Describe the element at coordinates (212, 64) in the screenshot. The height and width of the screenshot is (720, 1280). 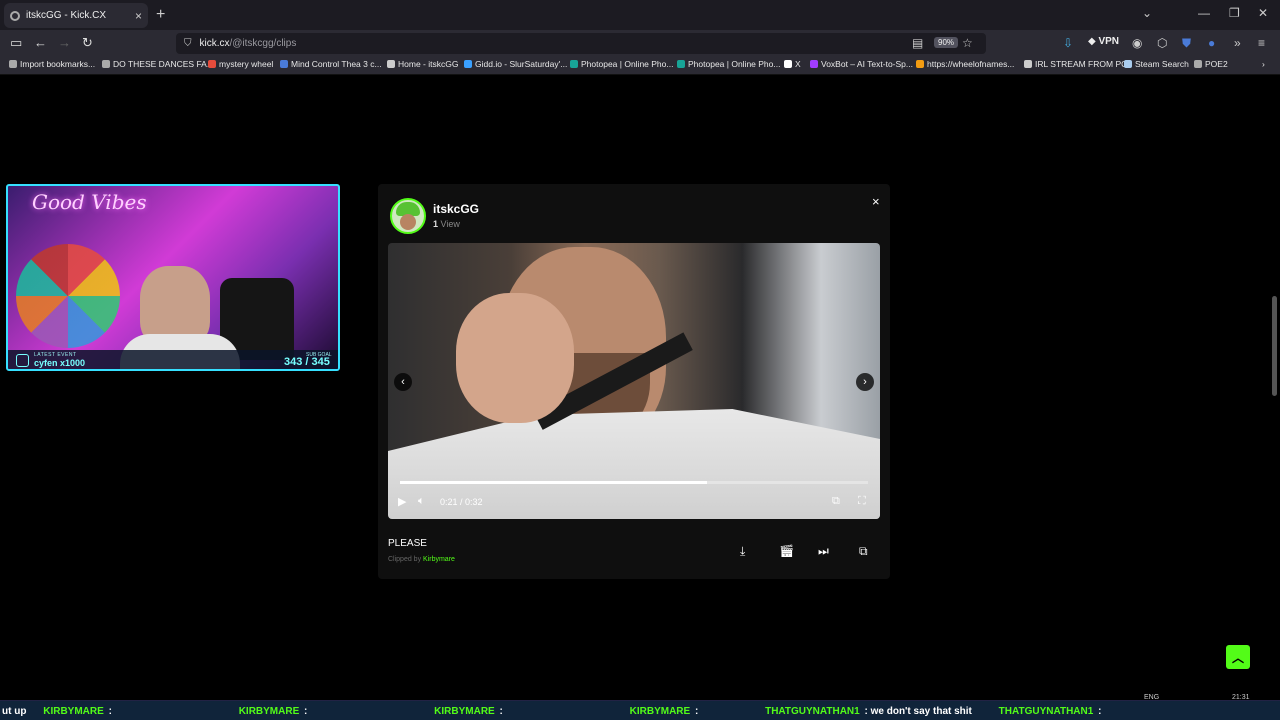
I see `wheel-favicon-icon` at that location.